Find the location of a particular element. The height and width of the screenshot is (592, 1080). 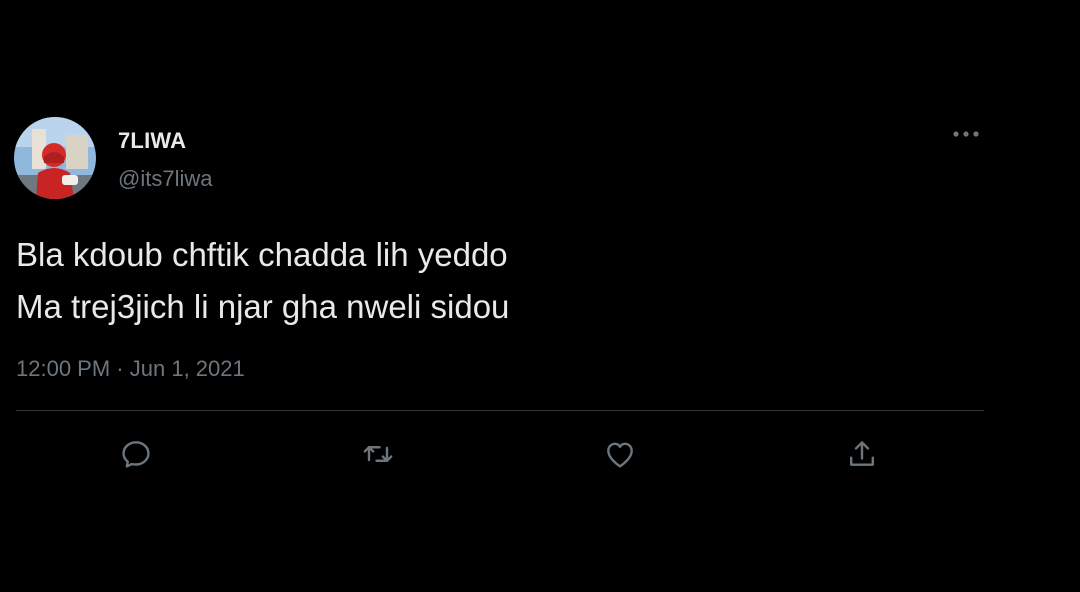

heart-icon is located at coordinates (620, 455).